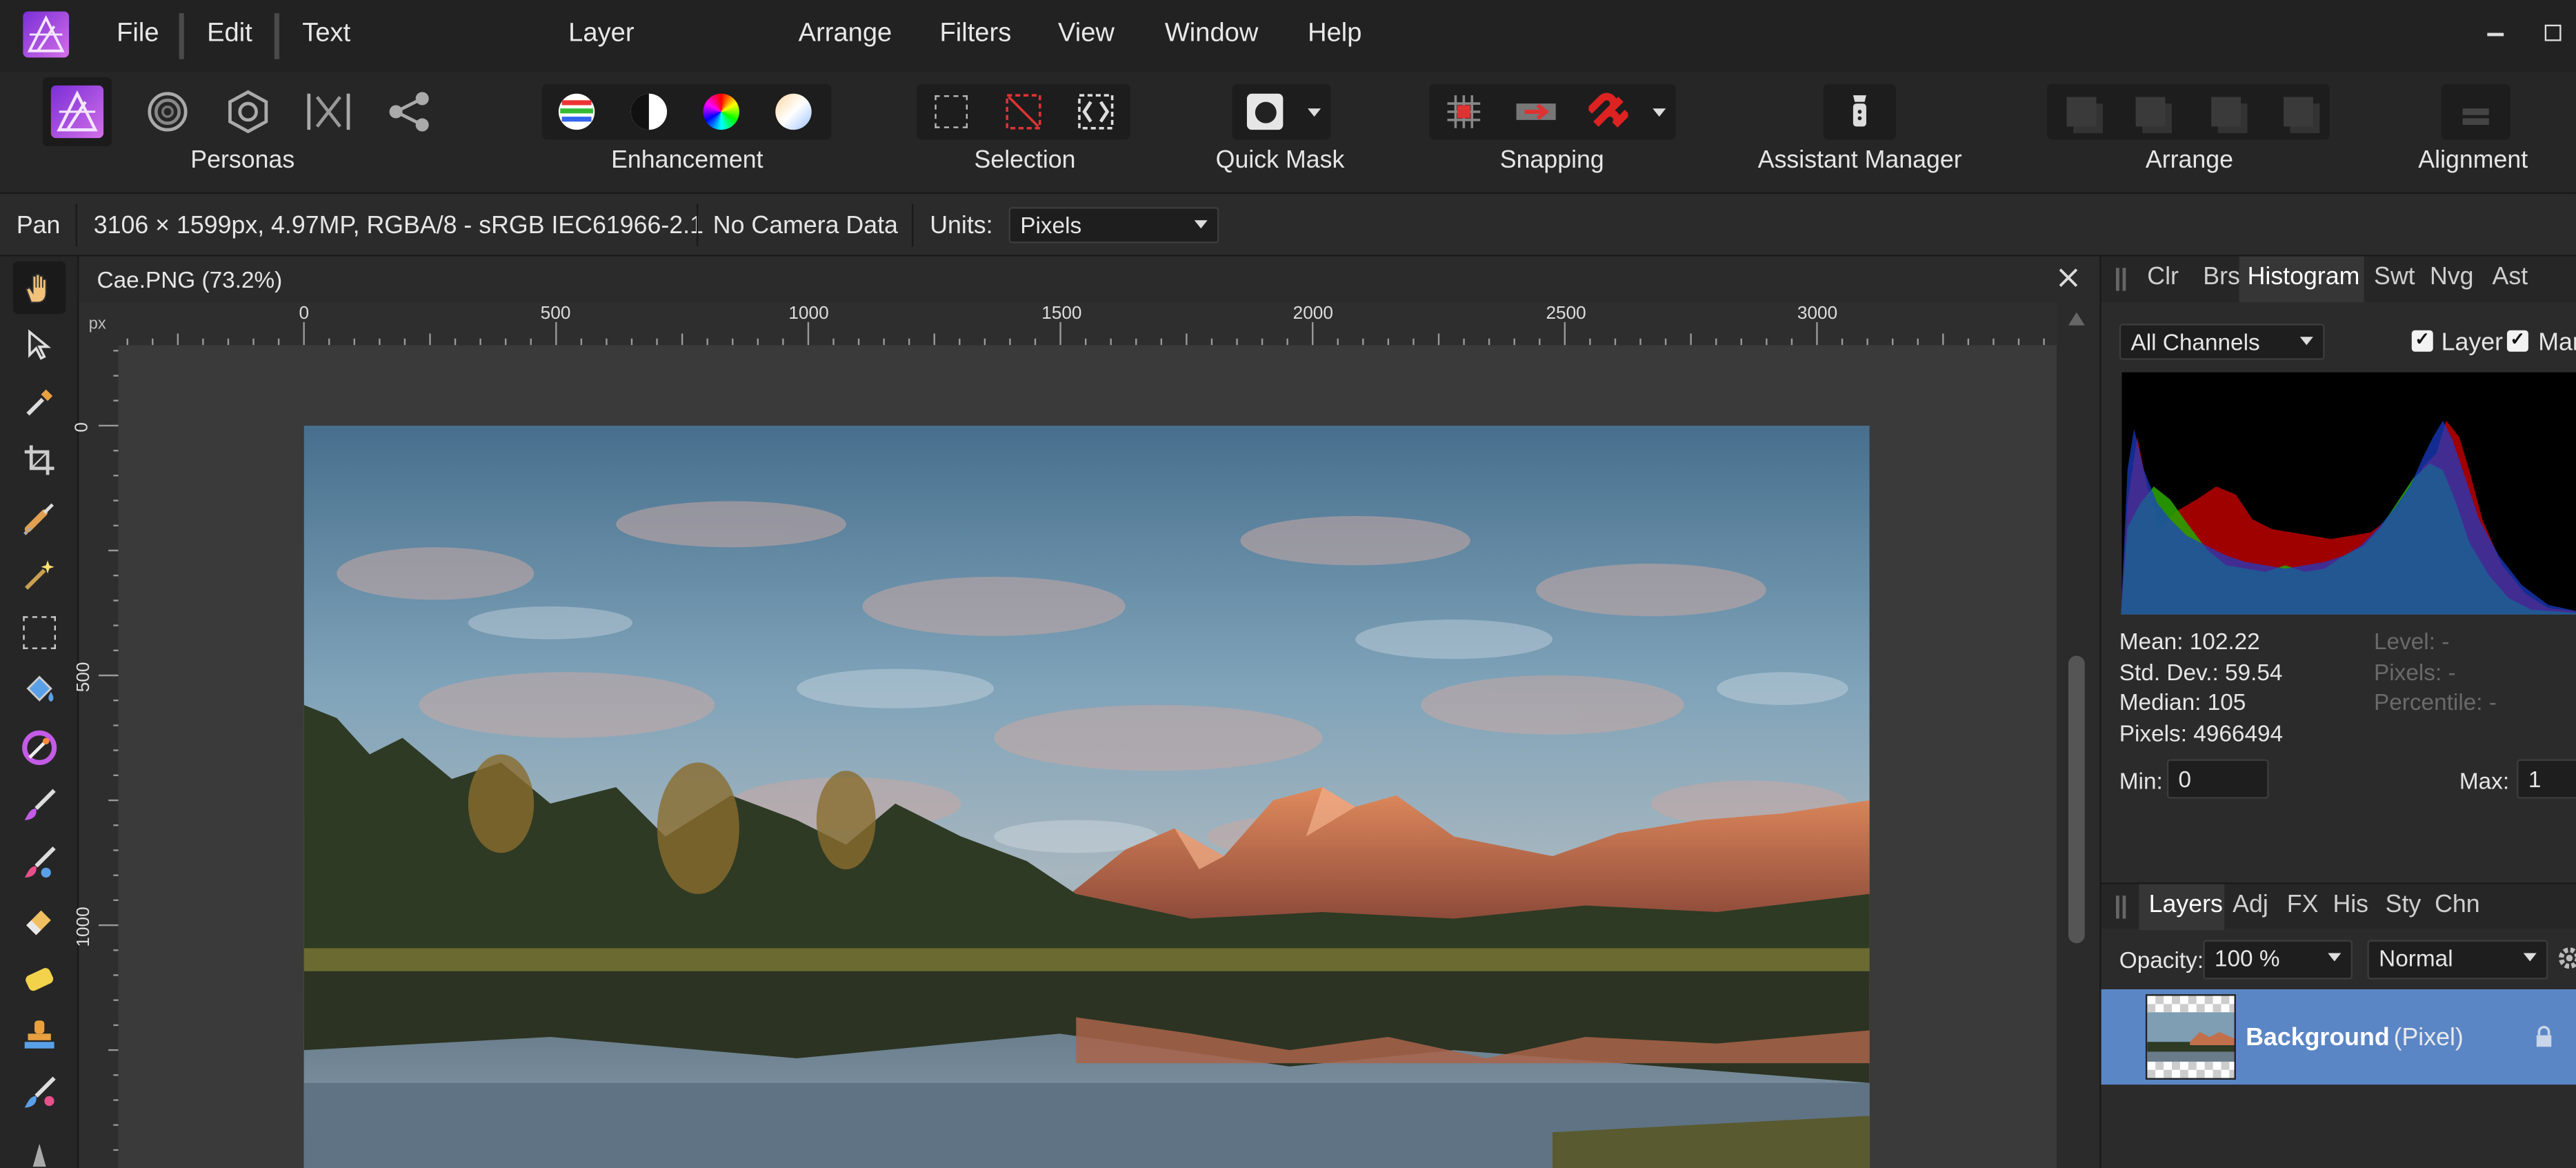 This screenshot has height=1168, width=2576. Describe the element at coordinates (2304, 276) in the screenshot. I see `tab-histogram: Histogram` at that location.